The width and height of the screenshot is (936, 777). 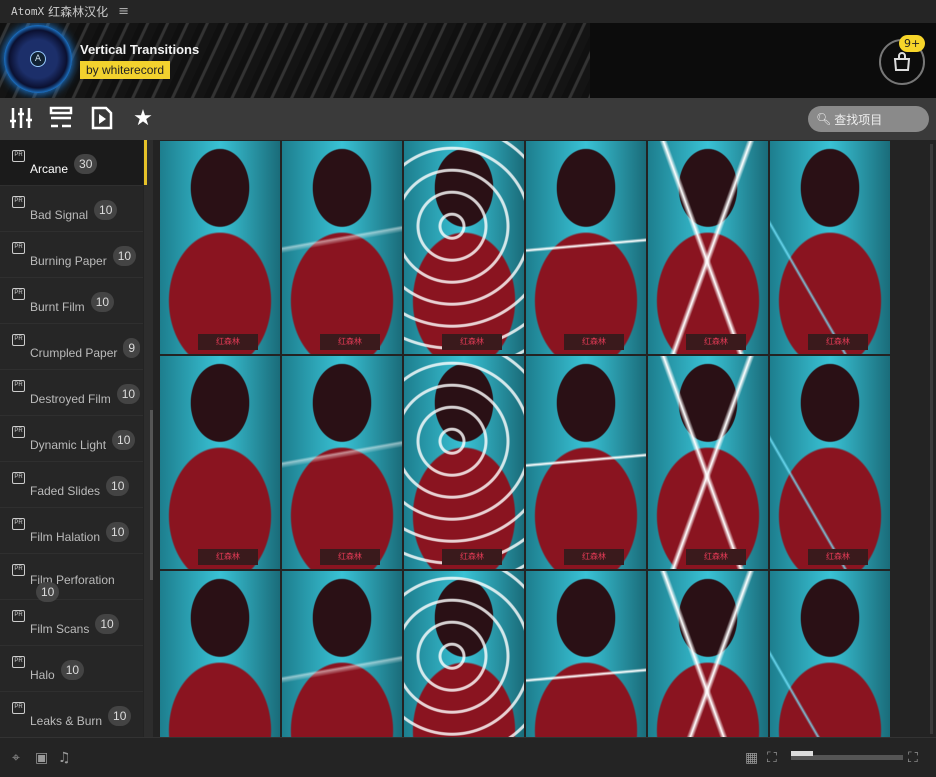 What do you see at coordinates (64, 758) in the screenshot?
I see `music-icon: ♫` at bounding box center [64, 758].